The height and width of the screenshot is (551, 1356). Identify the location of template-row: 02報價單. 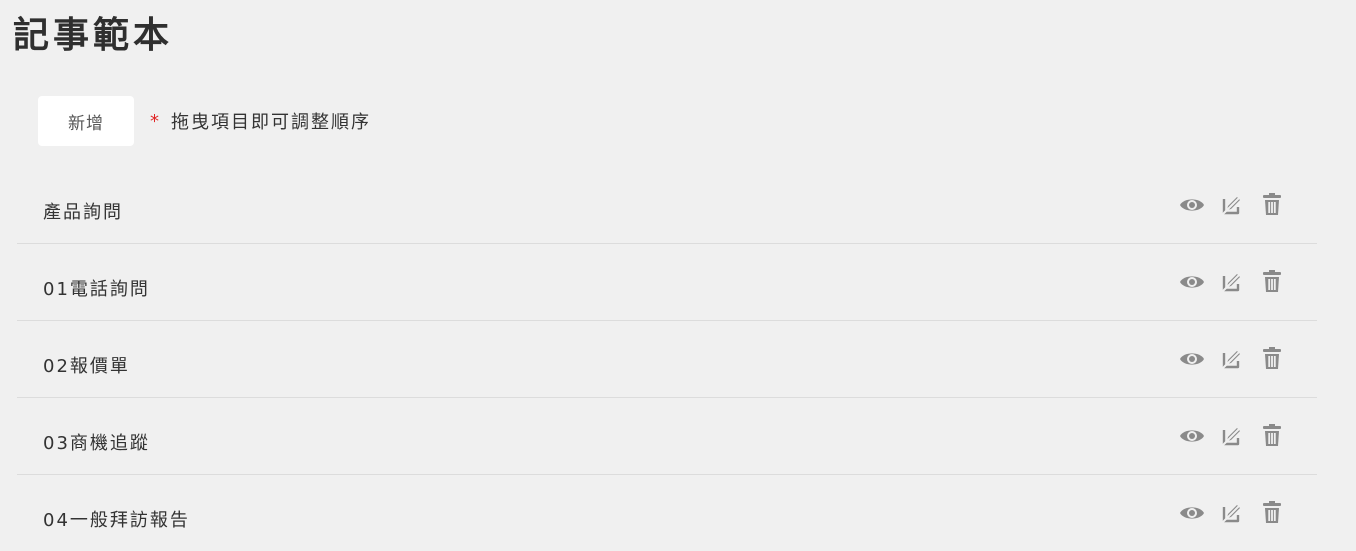
(667, 359).